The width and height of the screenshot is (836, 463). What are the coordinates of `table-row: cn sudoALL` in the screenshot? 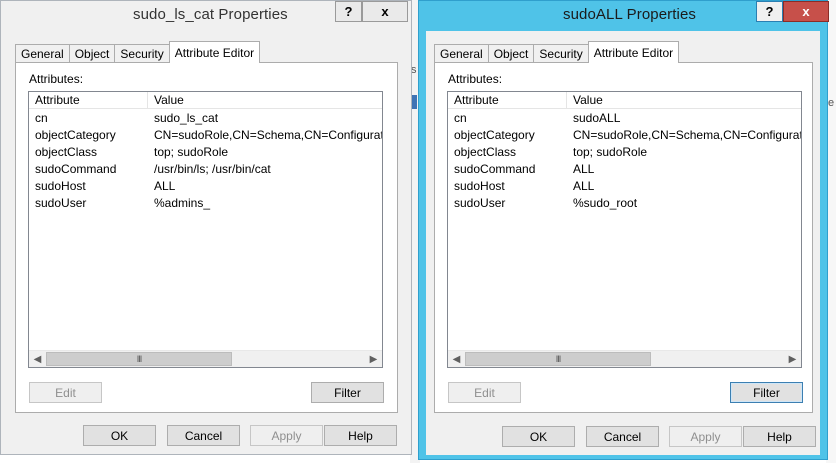 It's located at (624, 118).